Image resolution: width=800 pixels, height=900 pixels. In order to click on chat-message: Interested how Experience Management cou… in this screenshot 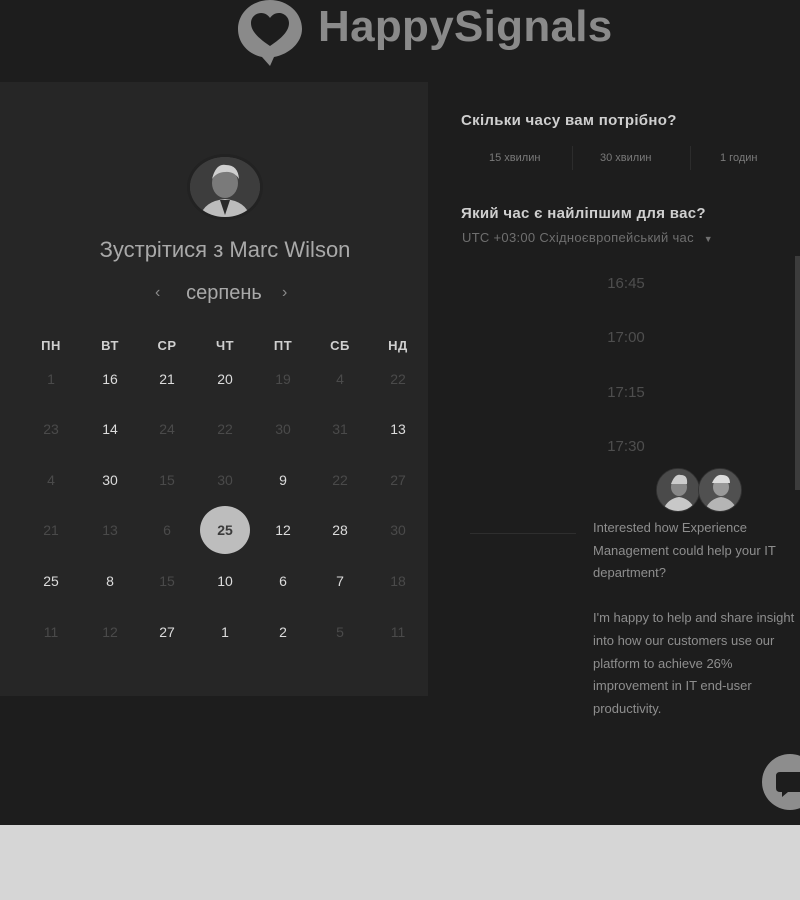, I will do `click(696, 630)`.